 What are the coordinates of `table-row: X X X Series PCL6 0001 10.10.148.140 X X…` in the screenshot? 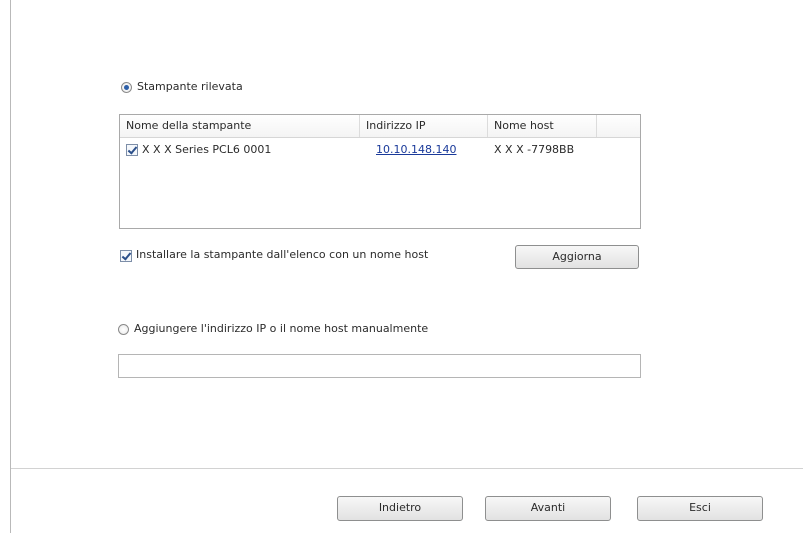 It's located at (380, 149).